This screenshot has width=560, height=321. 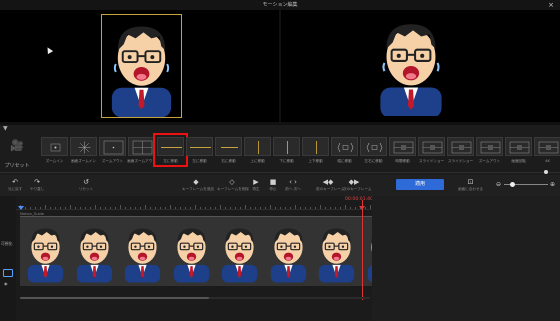 I want to click on preset-label: 画面ズームイン, so click(x=83, y=161).